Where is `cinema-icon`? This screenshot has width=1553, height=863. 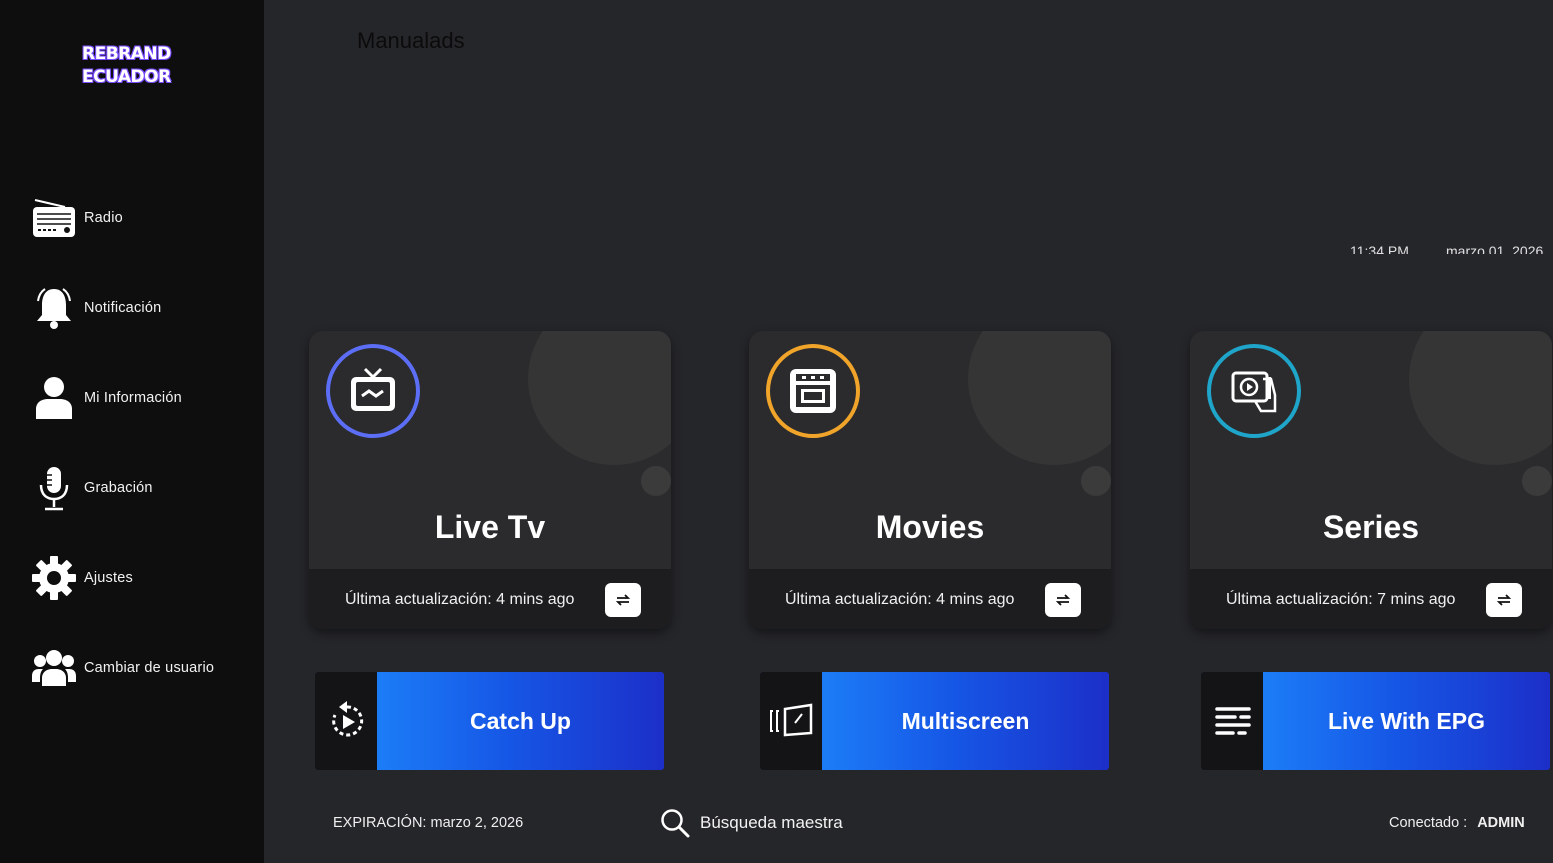
cinema-icon is located at coordinates (813, 391).